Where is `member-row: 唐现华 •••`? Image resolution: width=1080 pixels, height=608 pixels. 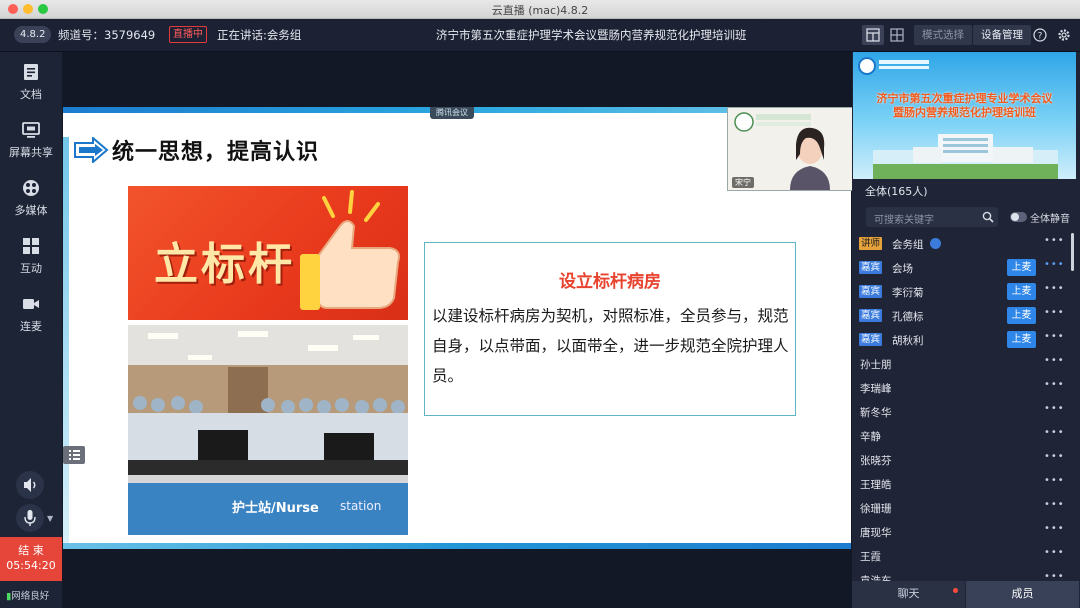
member-row: 唐现华 ••• is located at coordinates (961, 532).